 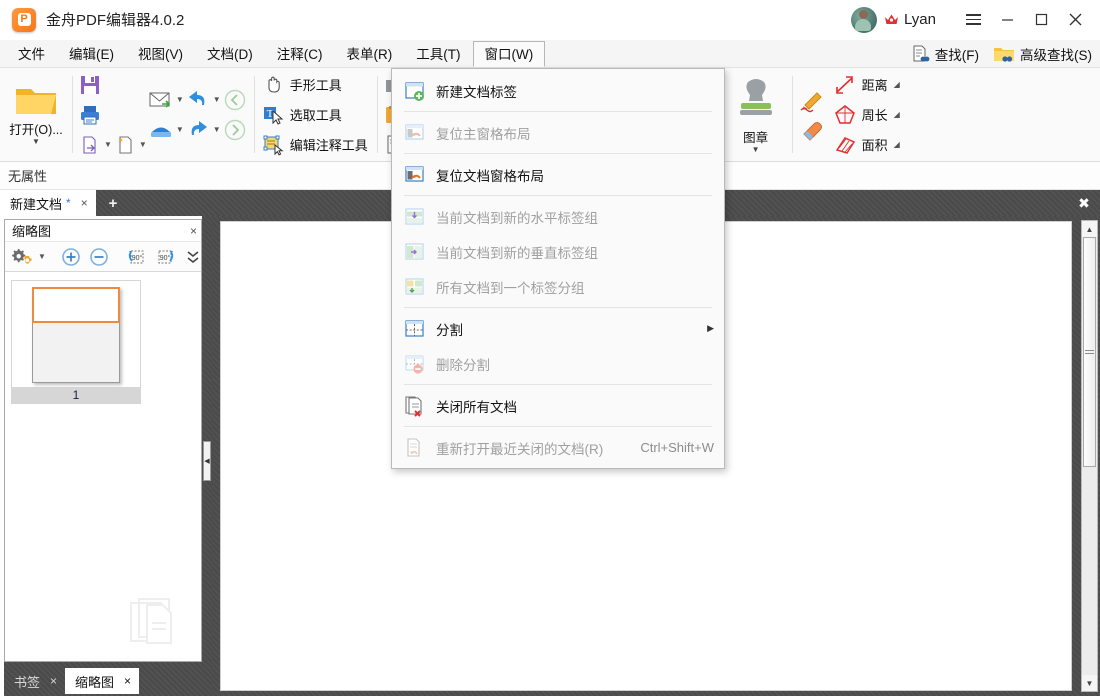 What do you see at coordinates (438, 54) in the screenshot?
I see `menu-tools: 工具(T)` at bounding box center [438, 54].